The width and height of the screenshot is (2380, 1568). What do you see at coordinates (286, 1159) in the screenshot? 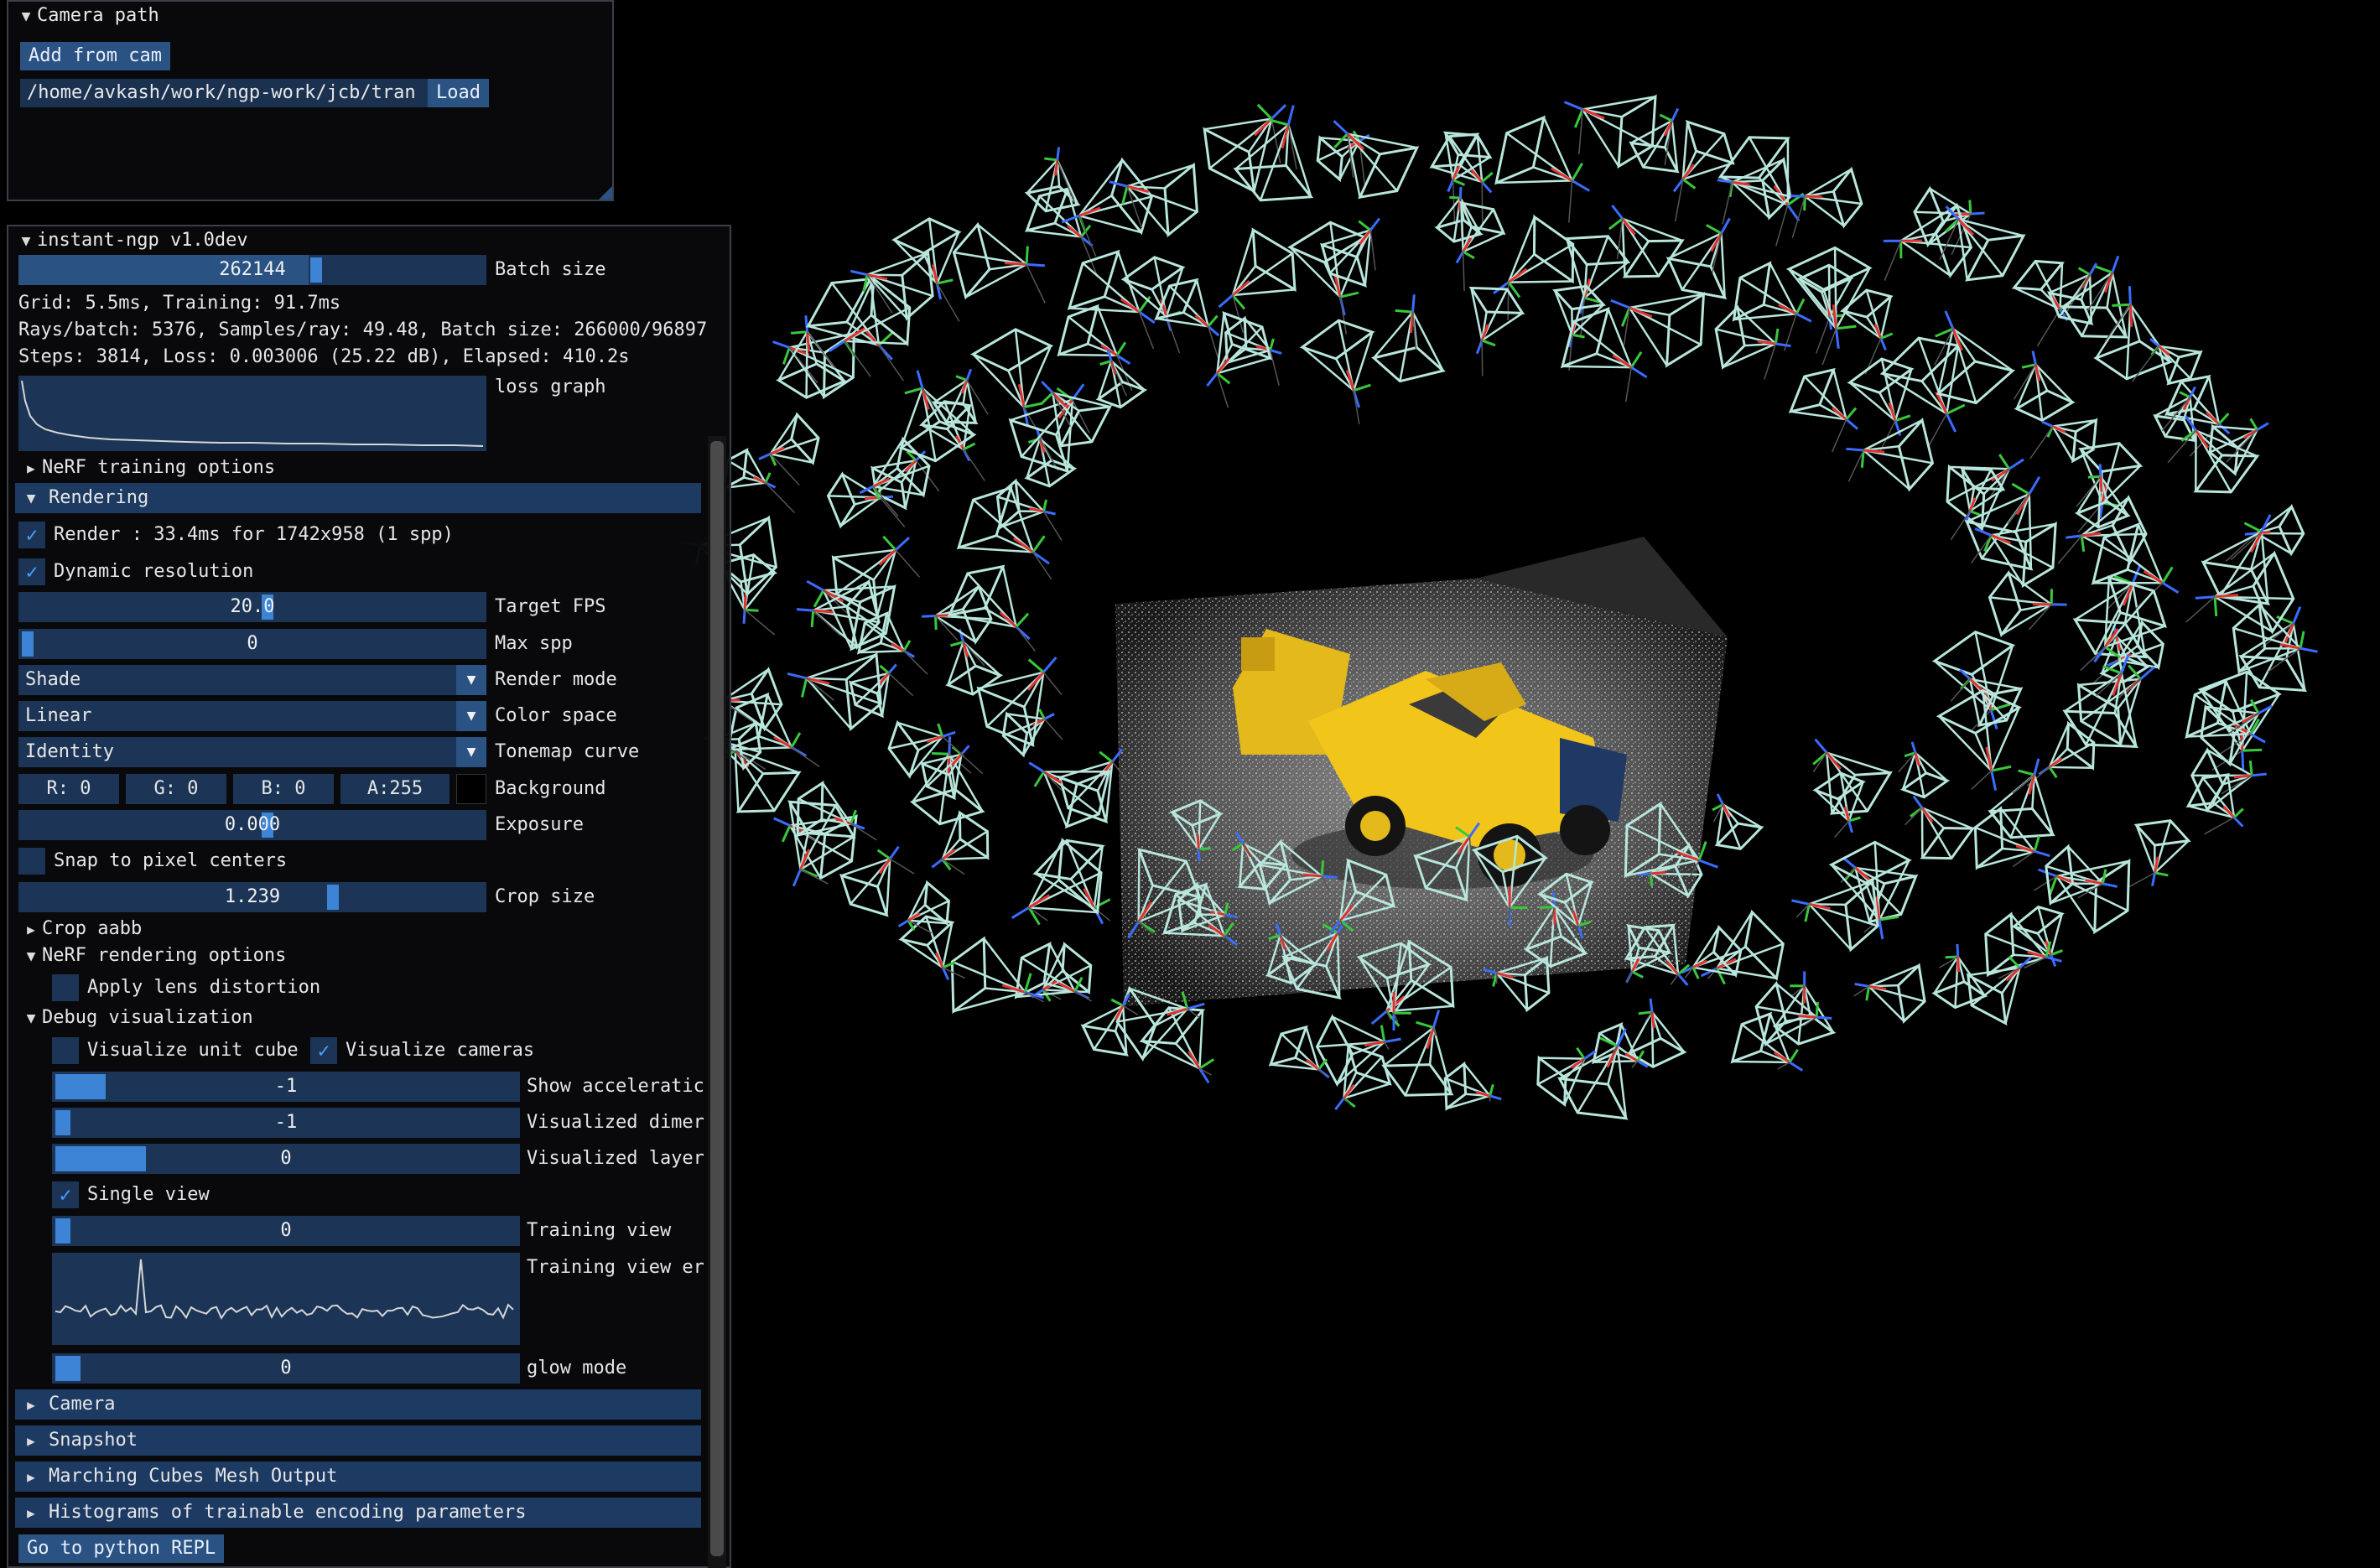
I see `visualized-layer-slider: 0` at bounding box center [286, 1159].